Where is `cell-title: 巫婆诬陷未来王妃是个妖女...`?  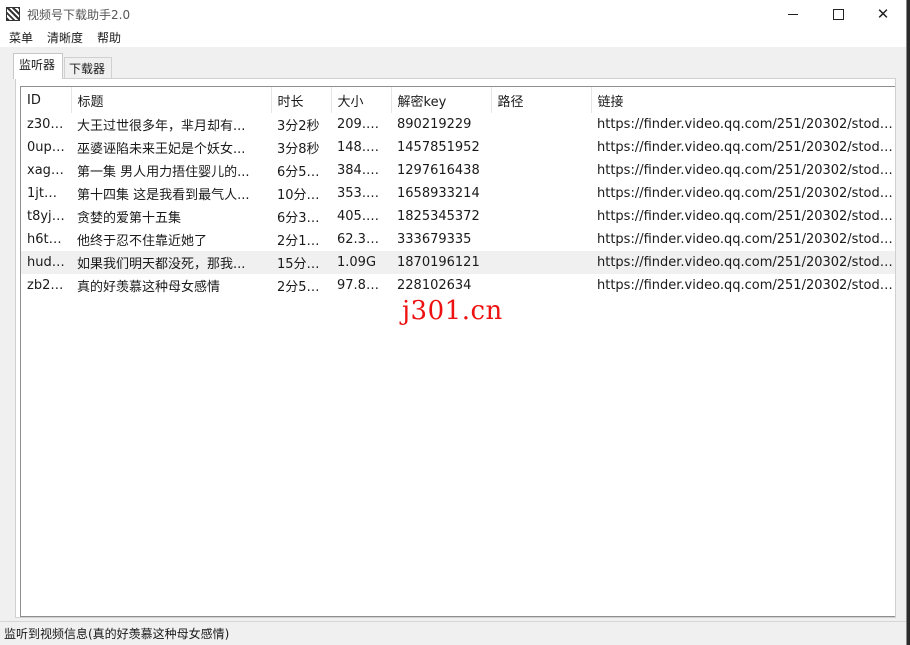 cell-title: 巫婆诬陷未来王妃是个妖女... is located at coordinates (161, 149).